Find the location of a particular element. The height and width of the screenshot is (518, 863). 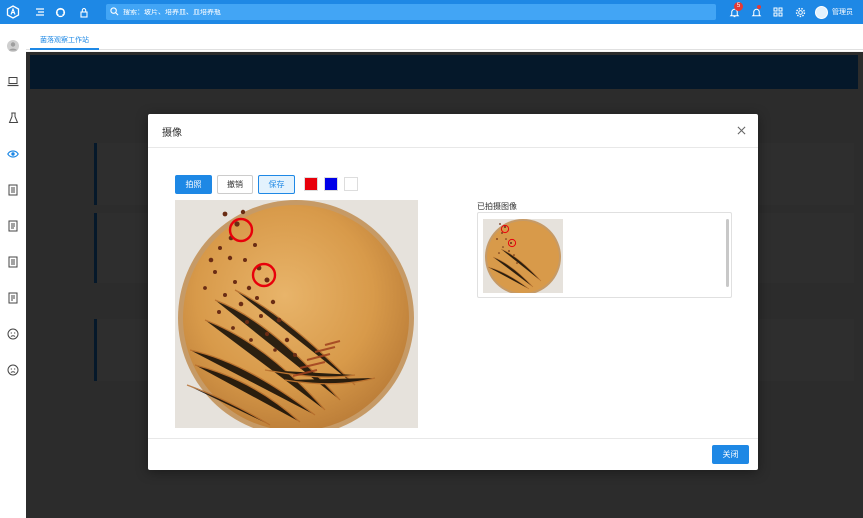

settings-gear-icon is located at coordinates (800, 12).